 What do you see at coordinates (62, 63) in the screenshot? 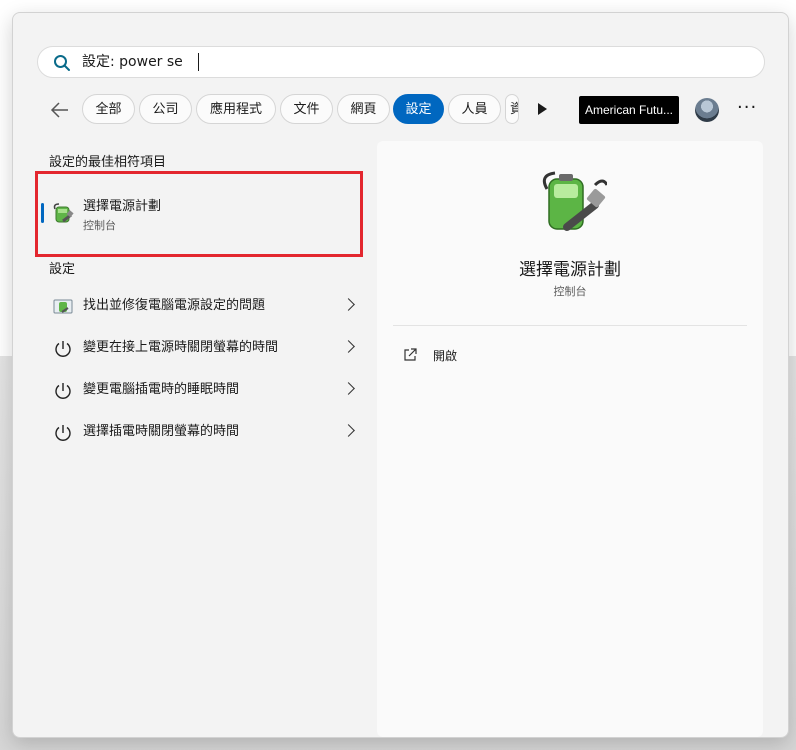
I see `search-icon` at bounding box center [62, 63].